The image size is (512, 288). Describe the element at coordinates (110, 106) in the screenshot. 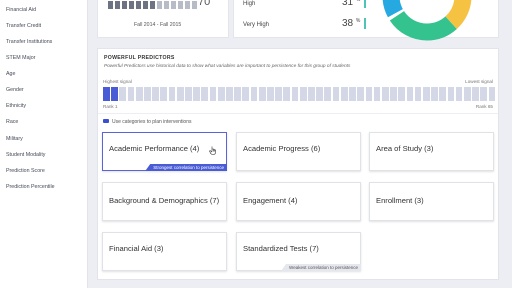

I see `rank-start-label: Rank 1` at that location.